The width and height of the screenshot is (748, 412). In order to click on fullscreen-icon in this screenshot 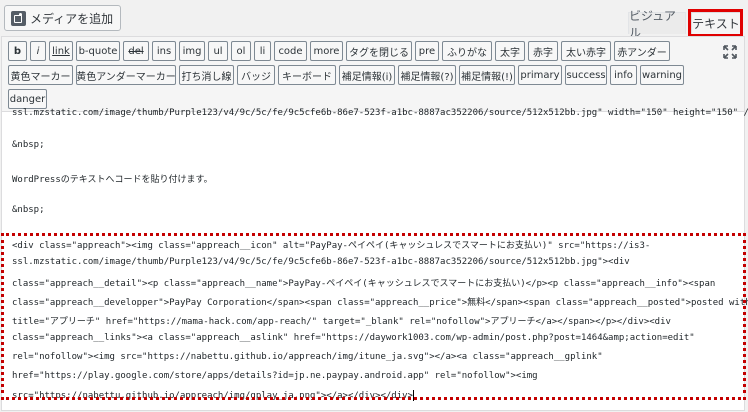, I will do `click(730, 52)`.